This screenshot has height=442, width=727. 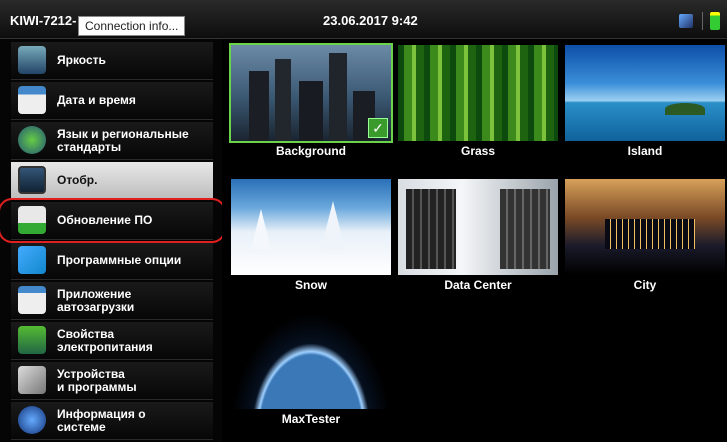 I want to click on sidebar-item-datetime: Дата и время, so click(x=112, y=101).